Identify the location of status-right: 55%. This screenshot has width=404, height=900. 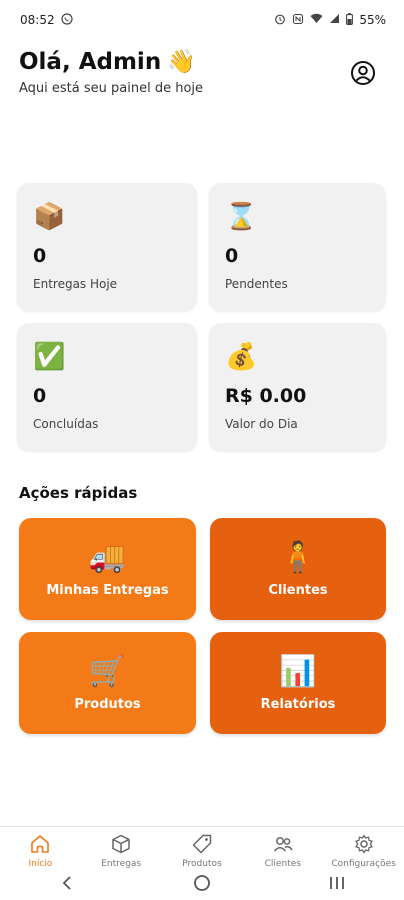
(330, 20).